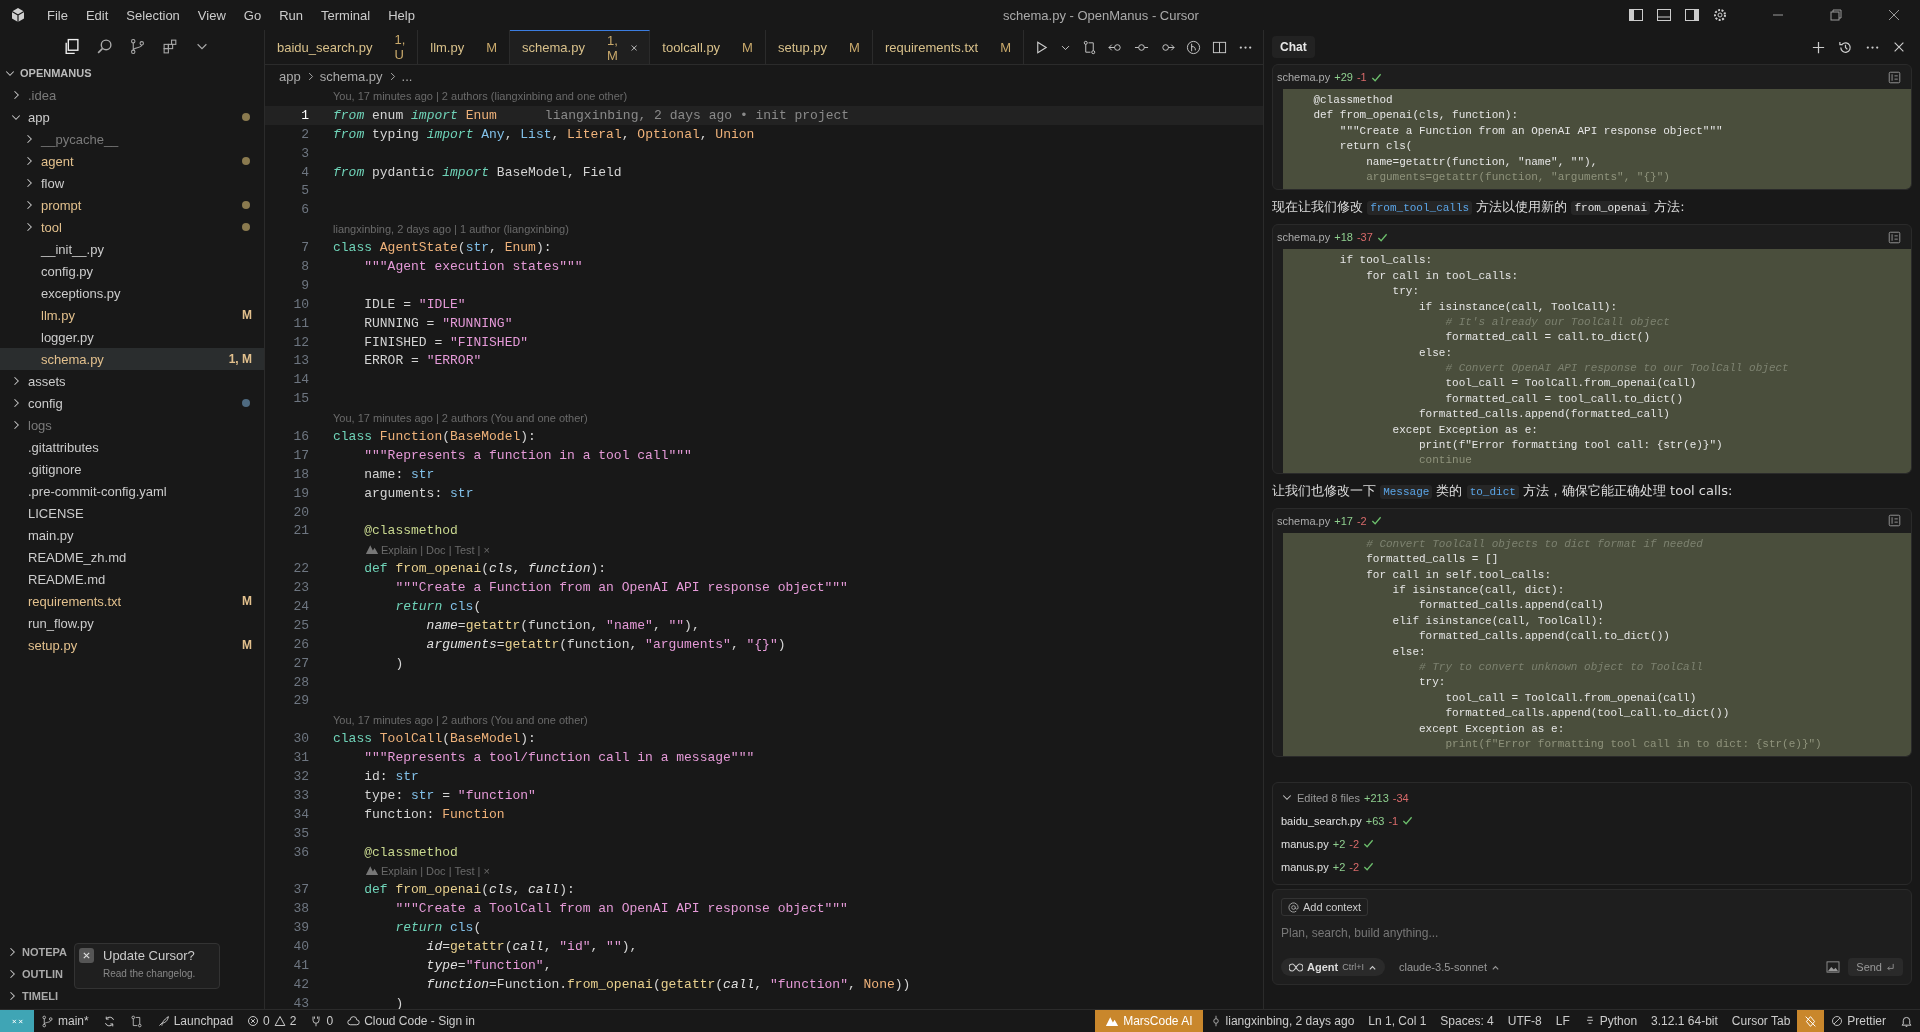 Image resolution: width=1920 pixels, height=1032 pixels. What do you see at coordinates (65, 1021) in the screenshot?
I see `branch-status: main*` at bounding box center [65, 1021].